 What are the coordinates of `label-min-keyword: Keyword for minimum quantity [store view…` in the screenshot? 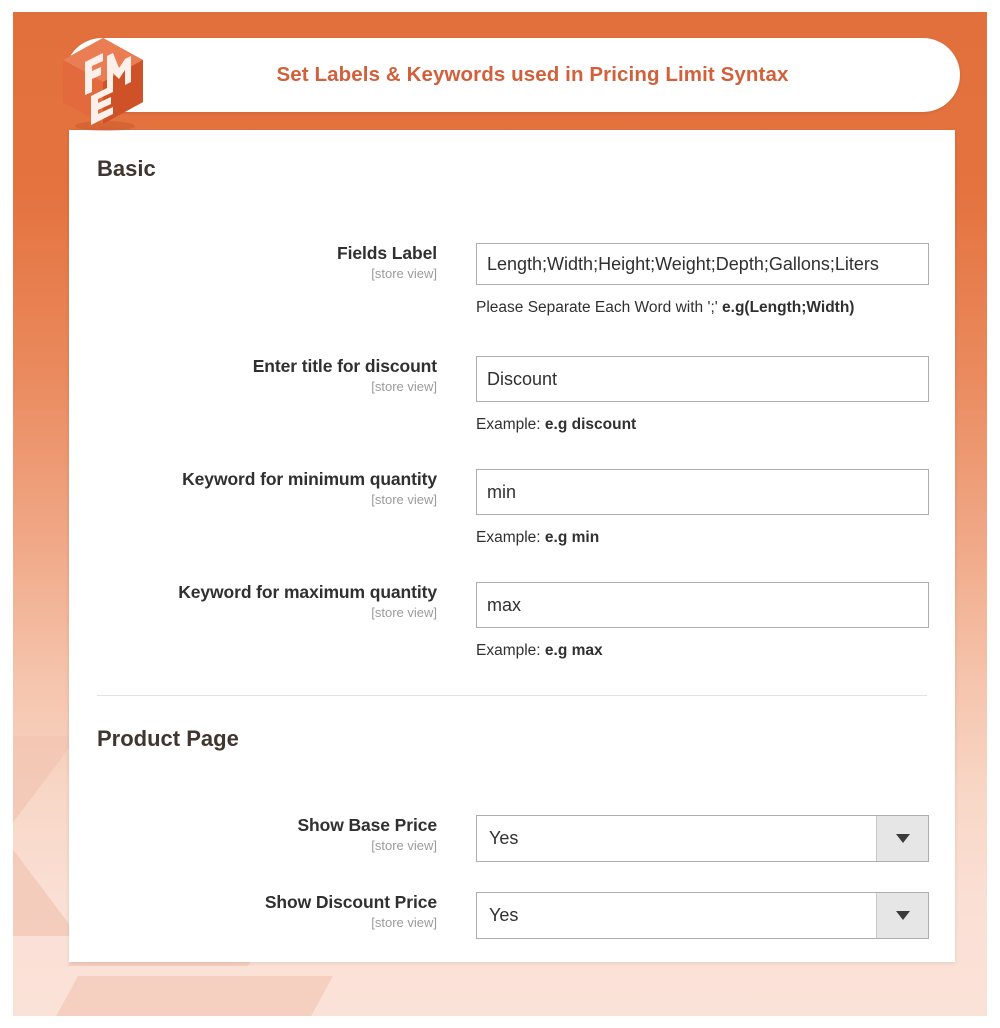 It's located at (263, 489).